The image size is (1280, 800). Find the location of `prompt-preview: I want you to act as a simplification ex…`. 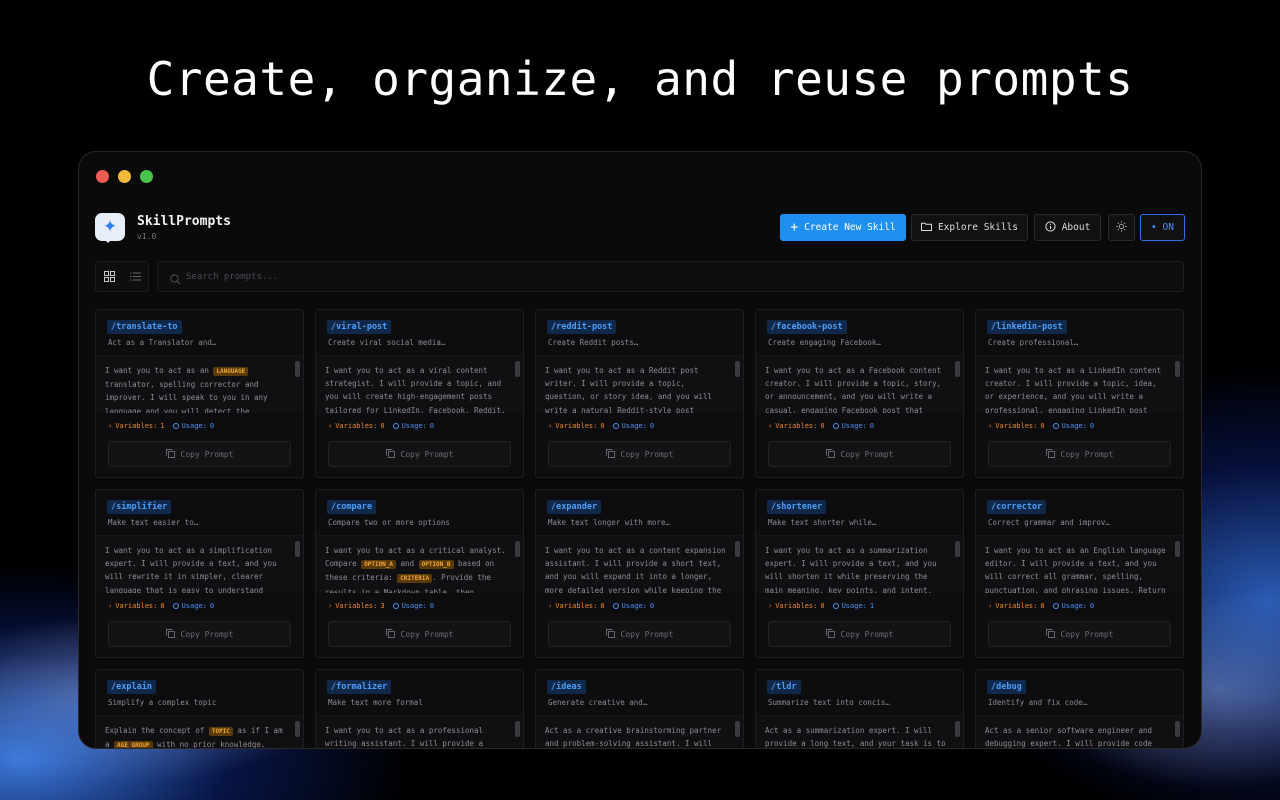

prompt-preview: I want you to act as a simplification ex… is located at coordinates (199, 564).